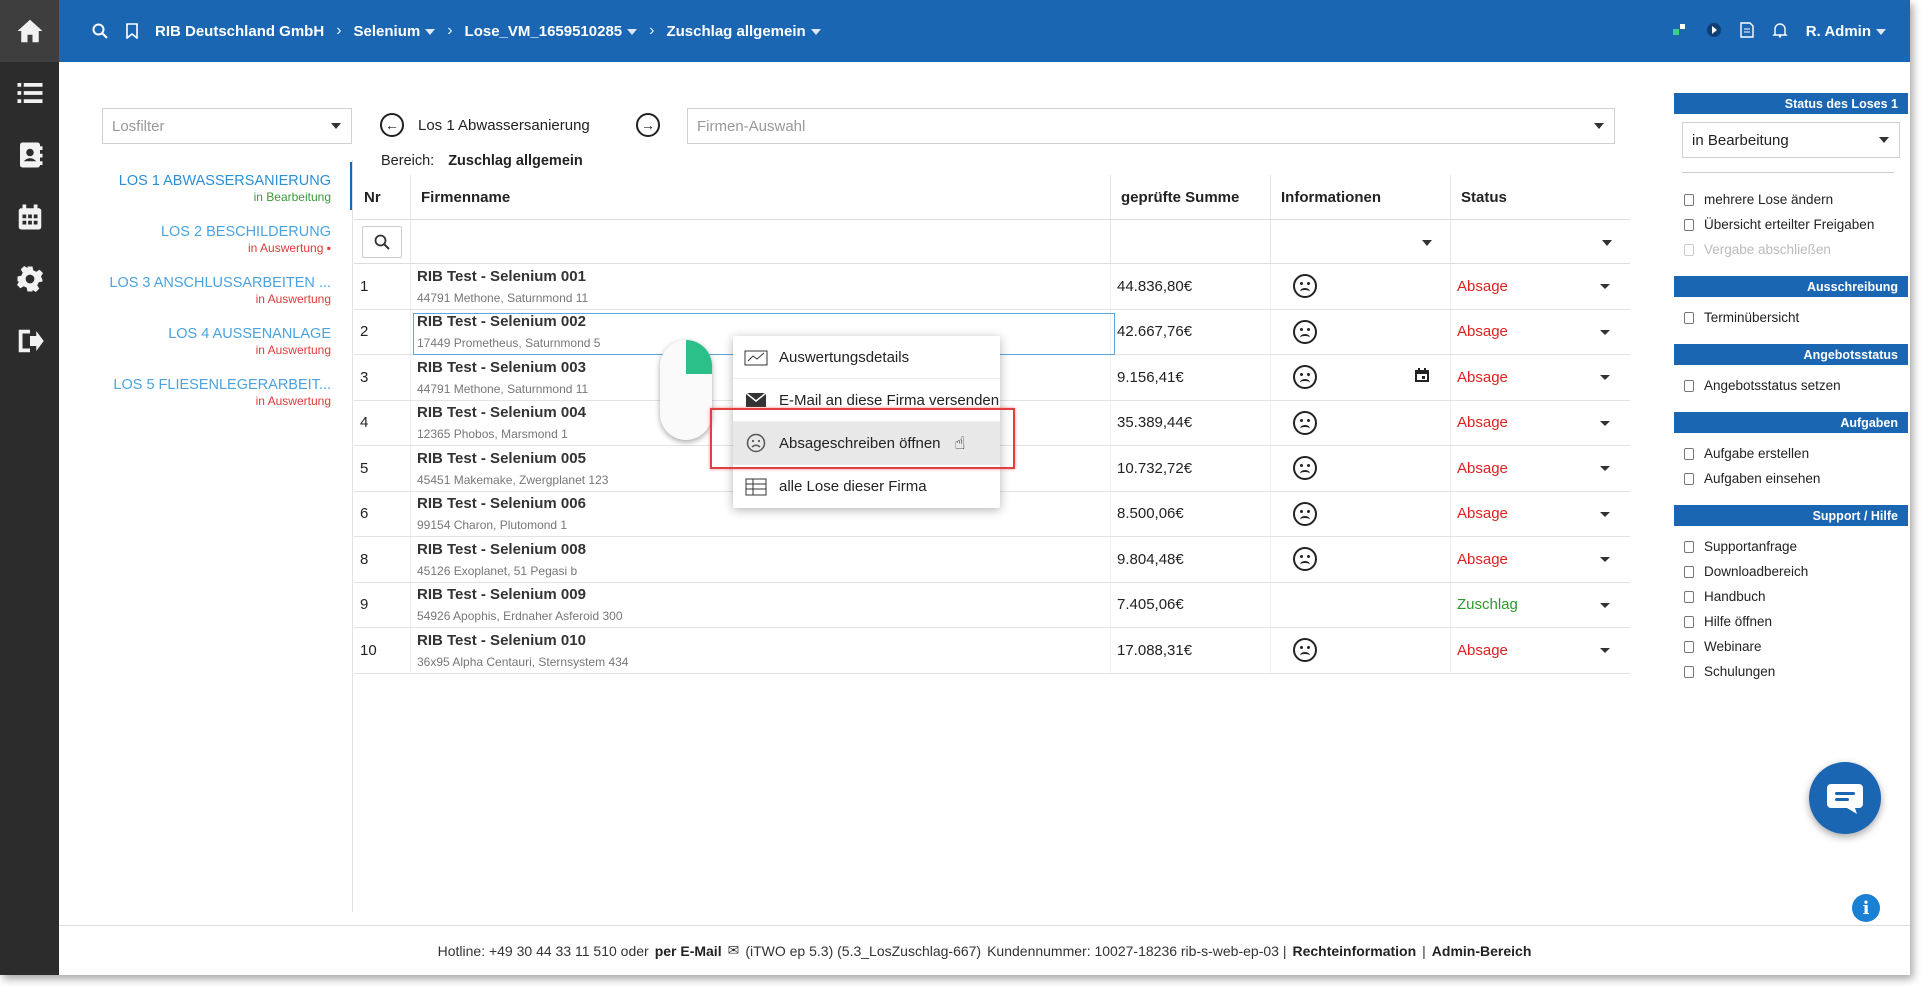  I want to click on play-icon, so click(1714, 31).